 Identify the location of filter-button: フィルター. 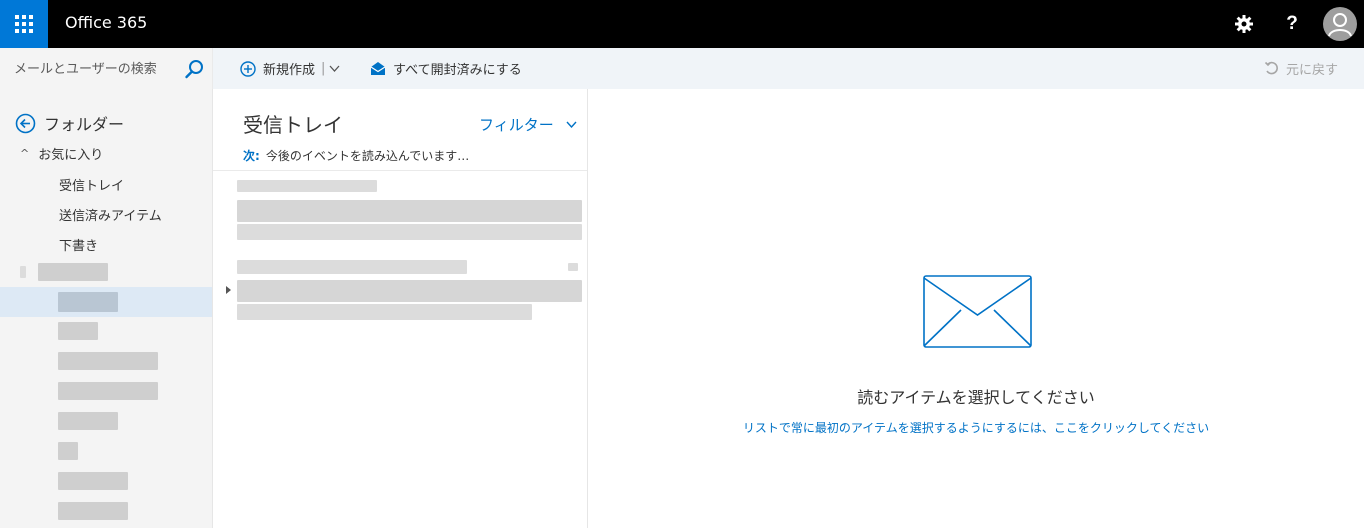
(528, 124).